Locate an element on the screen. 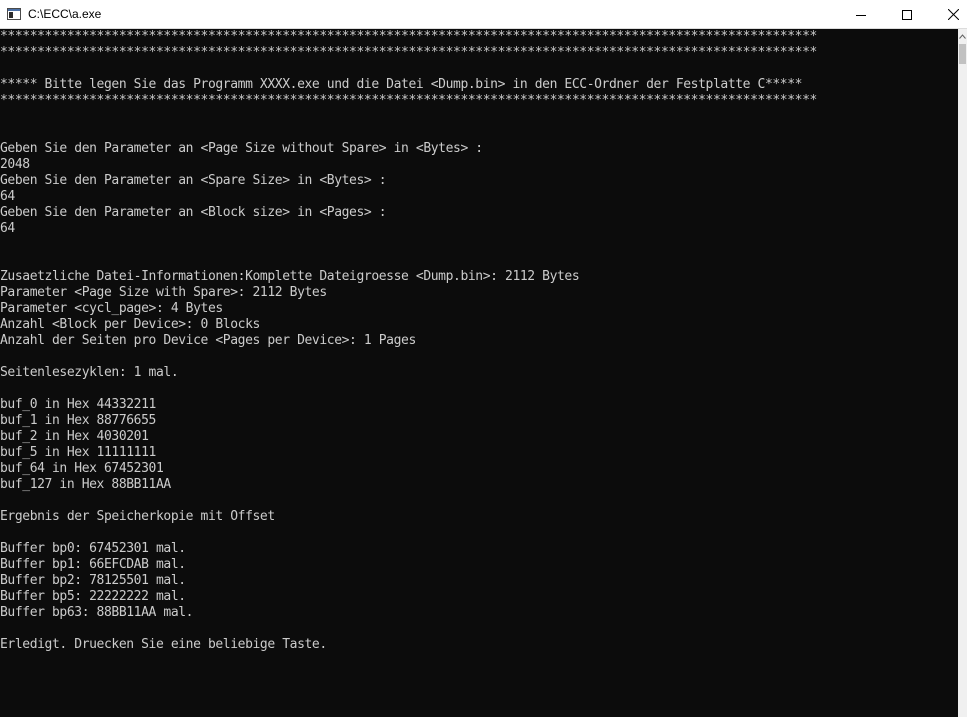  console-line: Buffer bp5: 22222222 mal. is located at coordinates (93, 596).